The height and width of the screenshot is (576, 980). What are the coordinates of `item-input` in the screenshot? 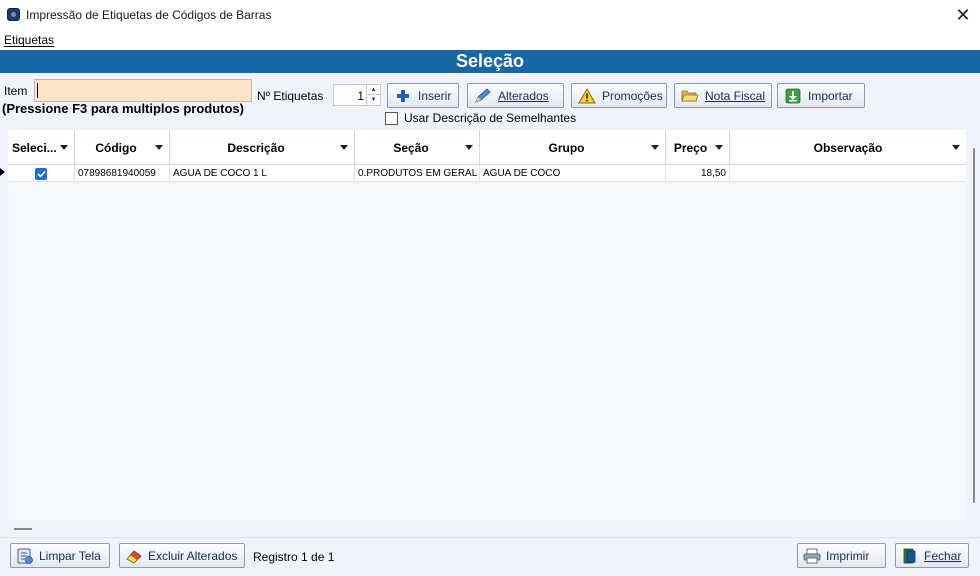 It's located at (143, 90).